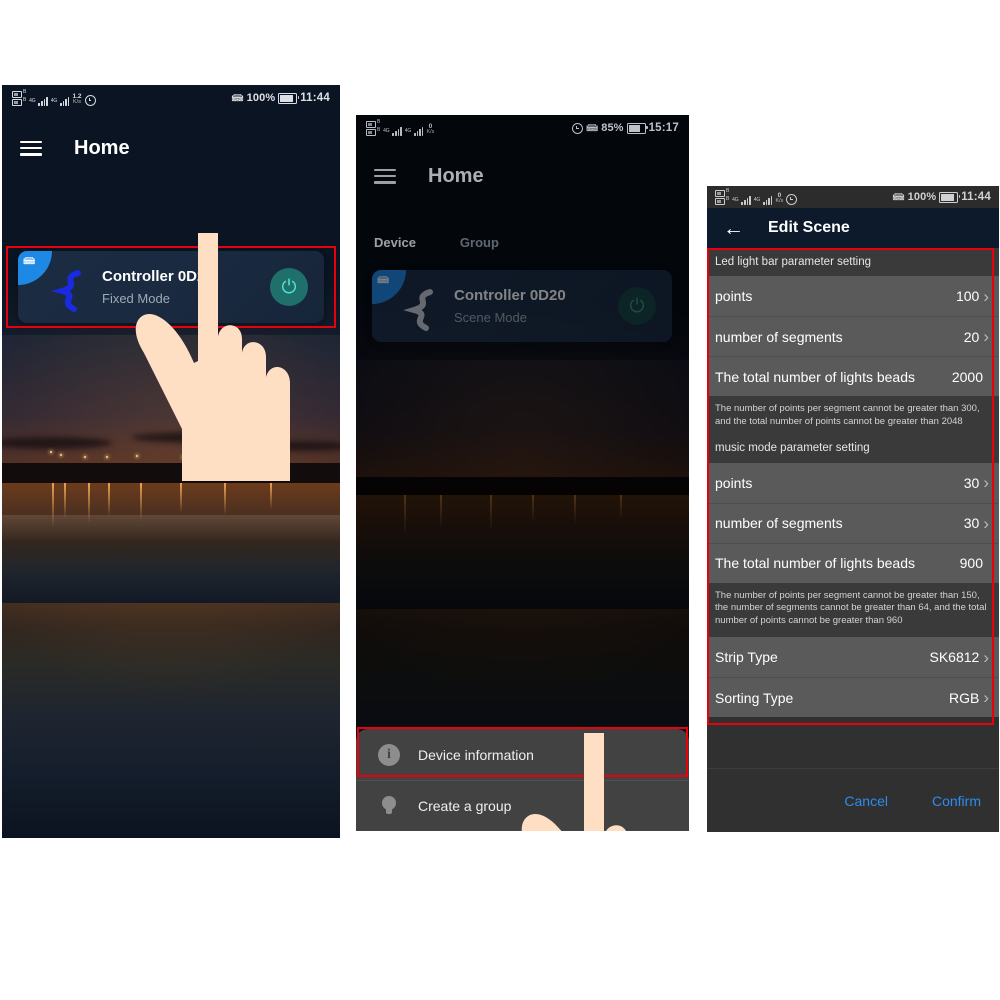  I want to click on setting-value: 900, so click(971, 563).